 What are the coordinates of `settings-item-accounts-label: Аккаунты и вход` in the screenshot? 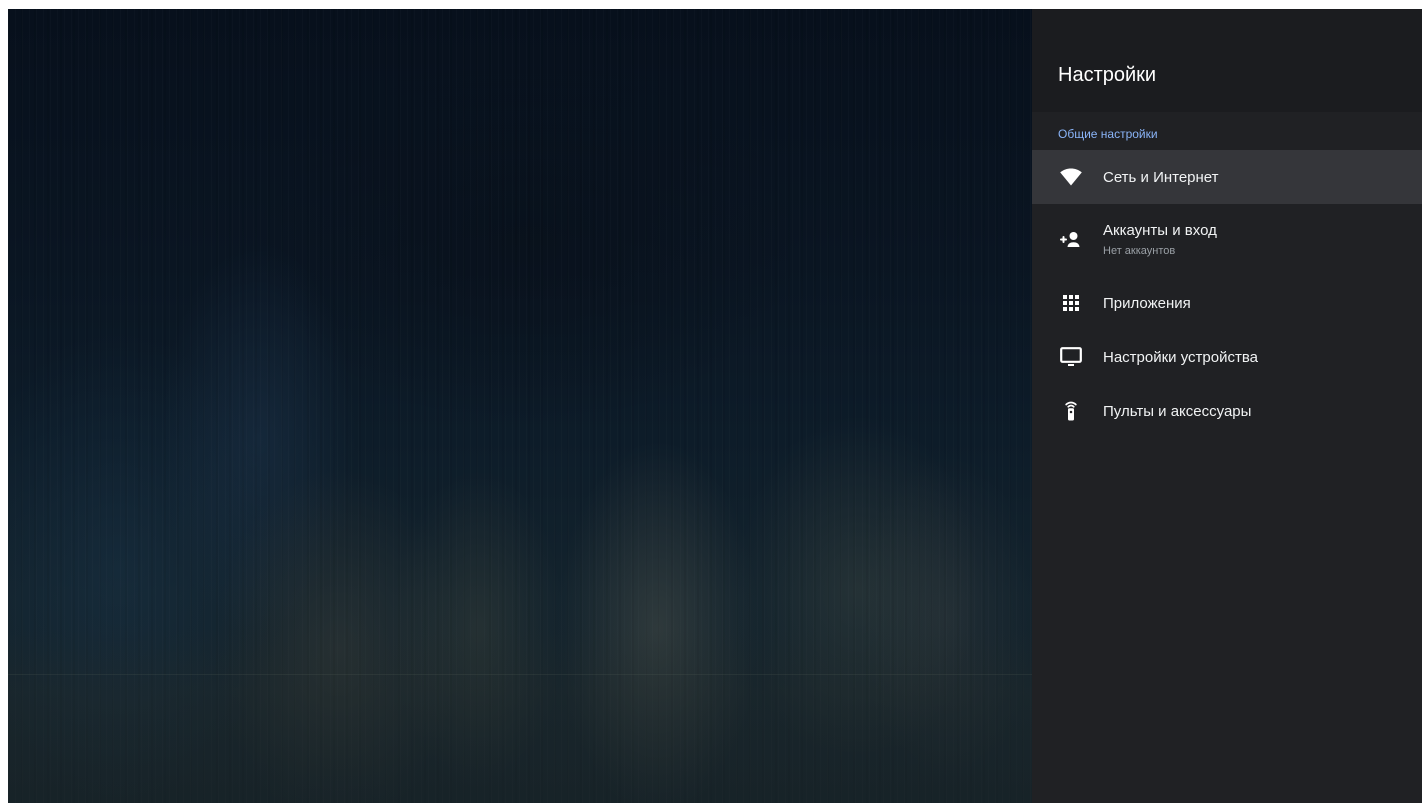 It's located at (1160, 230).